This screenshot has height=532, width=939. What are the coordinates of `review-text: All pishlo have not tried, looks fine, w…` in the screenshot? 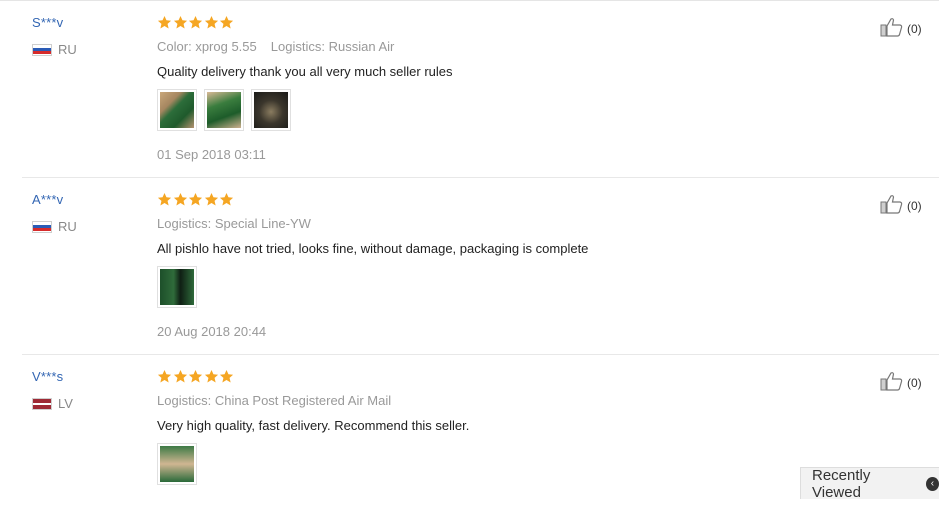 It's located at (373, 248).